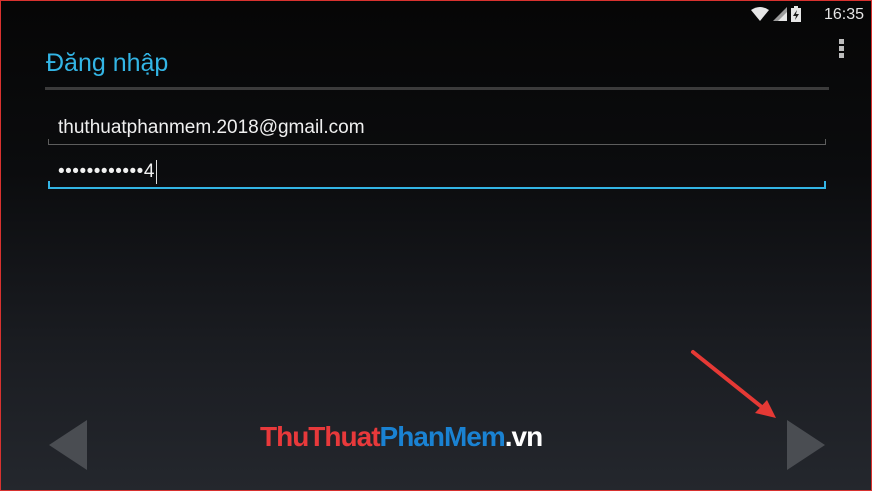 This screenshot has height=491, width=872. I want to click on annotation-arrow, so click(733, 384).